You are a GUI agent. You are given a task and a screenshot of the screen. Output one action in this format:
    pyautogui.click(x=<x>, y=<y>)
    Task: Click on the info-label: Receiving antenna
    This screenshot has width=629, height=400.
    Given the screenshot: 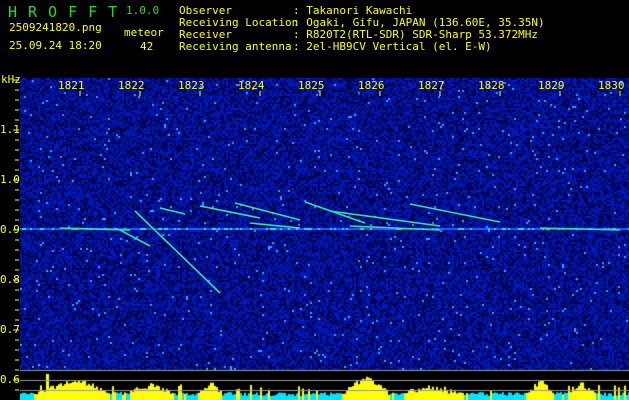 What is the action you would take?
    pyautogui.click(x=235, y=46)
    